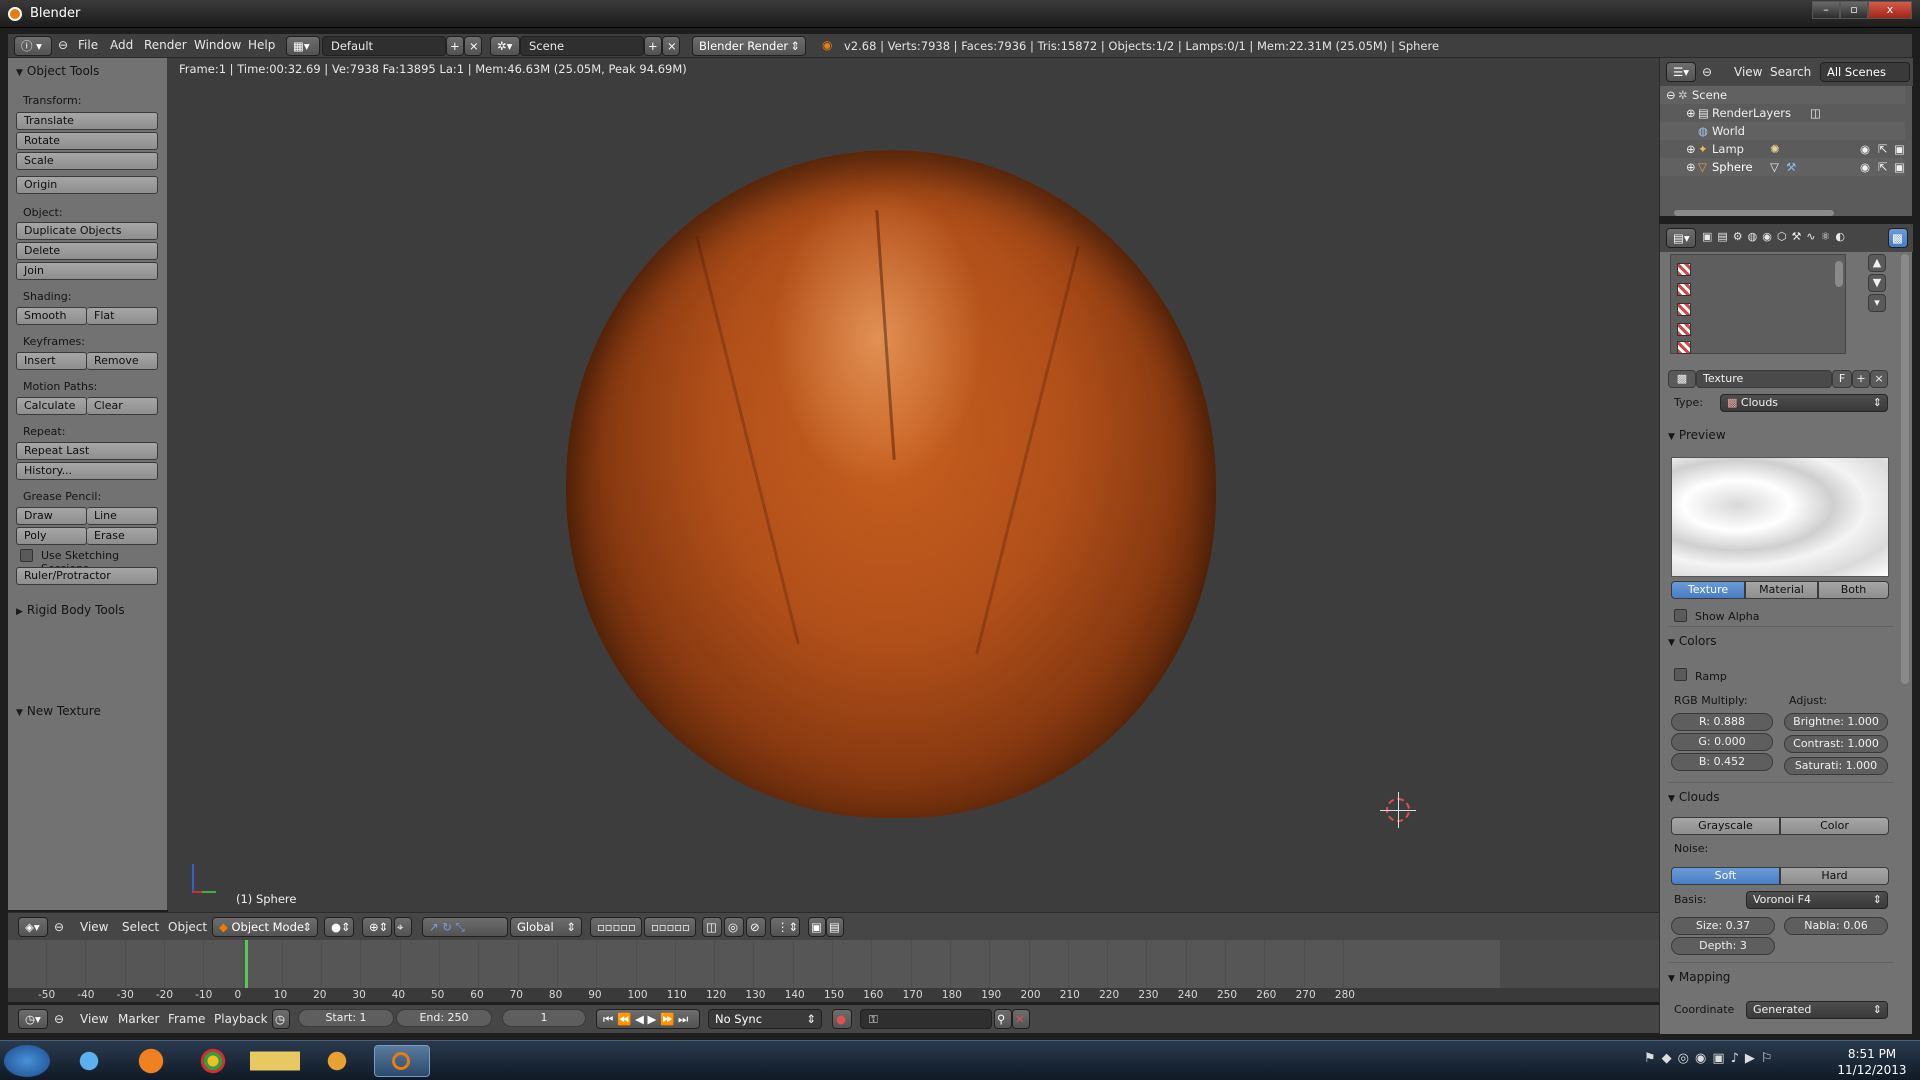 Image resolution: width=1920 pixels, height=1080 pixels. I want to click on preview-panel-header: ▼ Preview, so click(1697, 435).